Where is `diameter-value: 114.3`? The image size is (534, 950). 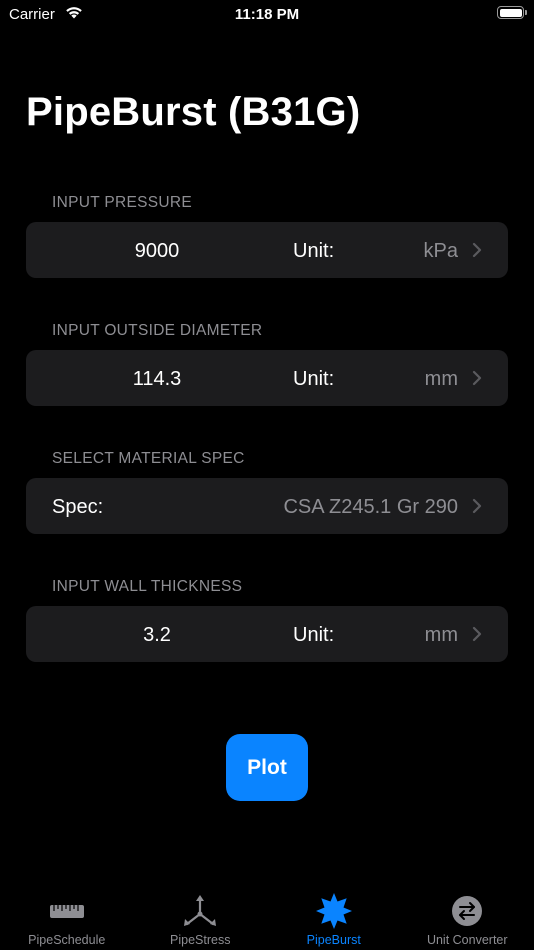
diameter-value: 114.3 is located at coordinates (157, 379).